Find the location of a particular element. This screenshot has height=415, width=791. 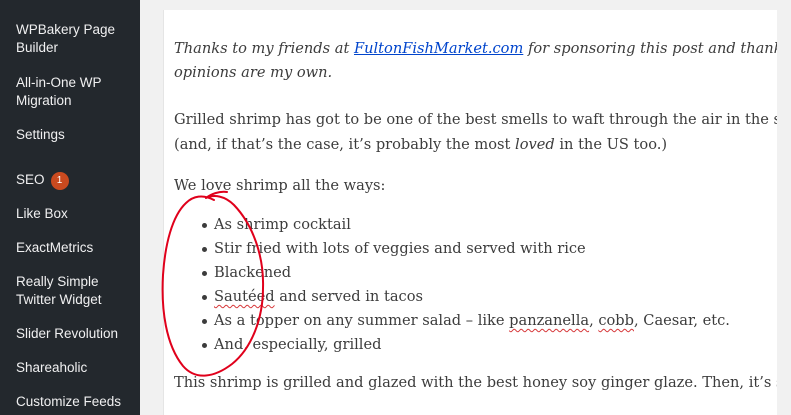

list-item-text: And, especially, grilled is located at coordinates (298, 344).